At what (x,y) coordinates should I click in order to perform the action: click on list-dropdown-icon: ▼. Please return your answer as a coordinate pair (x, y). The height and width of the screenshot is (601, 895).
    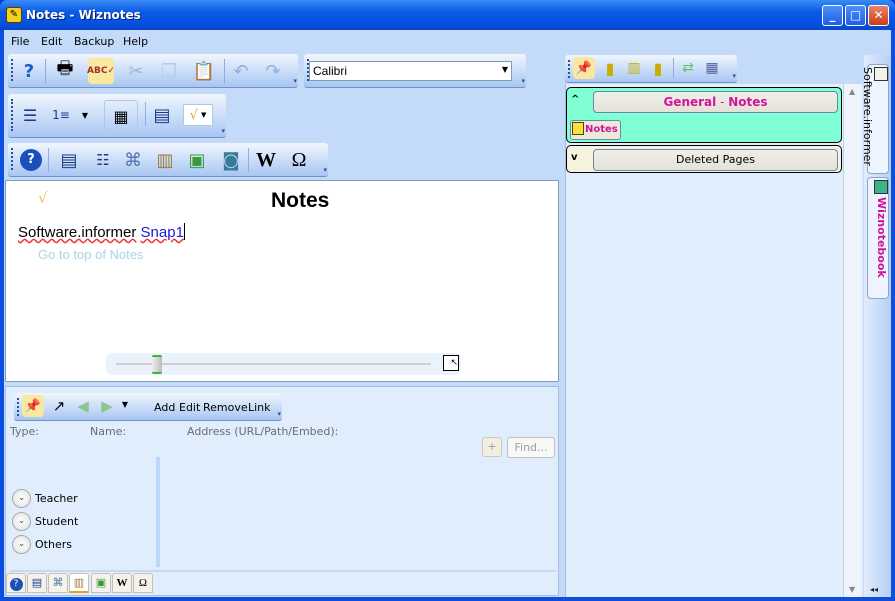
    Looking at the image, I should click on (85, 115).